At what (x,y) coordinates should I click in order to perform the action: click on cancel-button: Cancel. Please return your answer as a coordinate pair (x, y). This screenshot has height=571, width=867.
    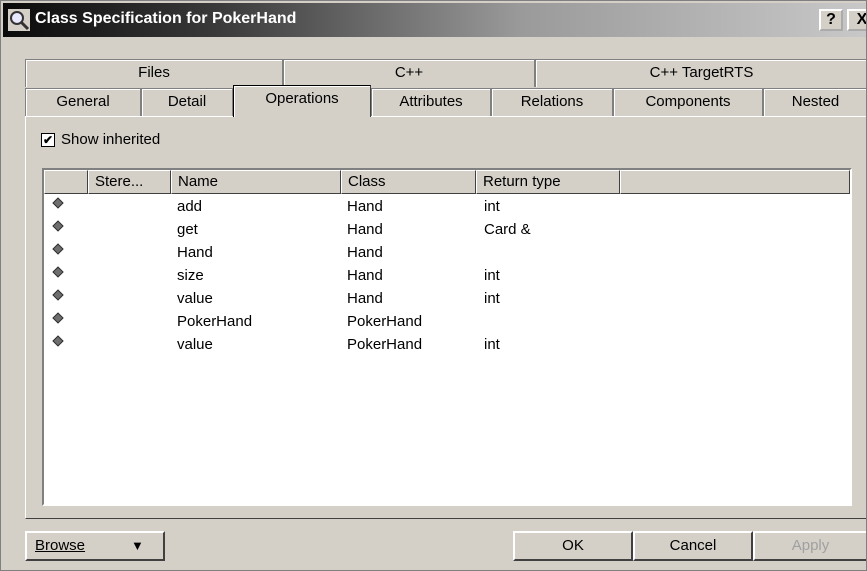
    Looking at the image, I should click on (693, 546).